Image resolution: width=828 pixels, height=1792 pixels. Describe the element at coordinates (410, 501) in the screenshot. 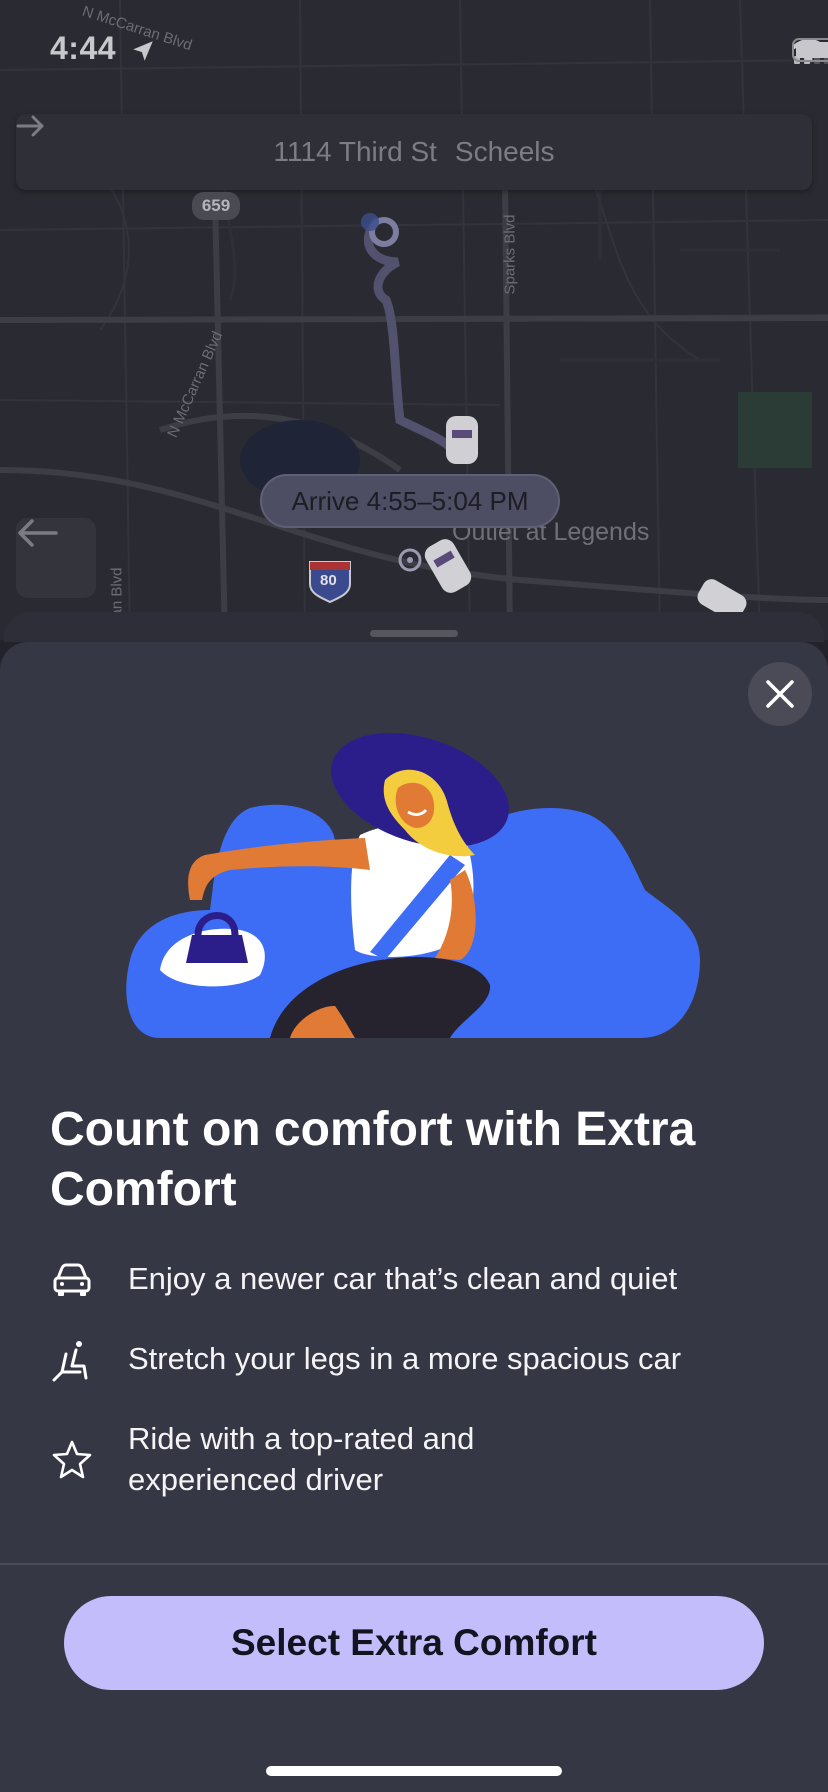

I see `eta-pill: Arrive 4:55–5:04 PM` at that location.